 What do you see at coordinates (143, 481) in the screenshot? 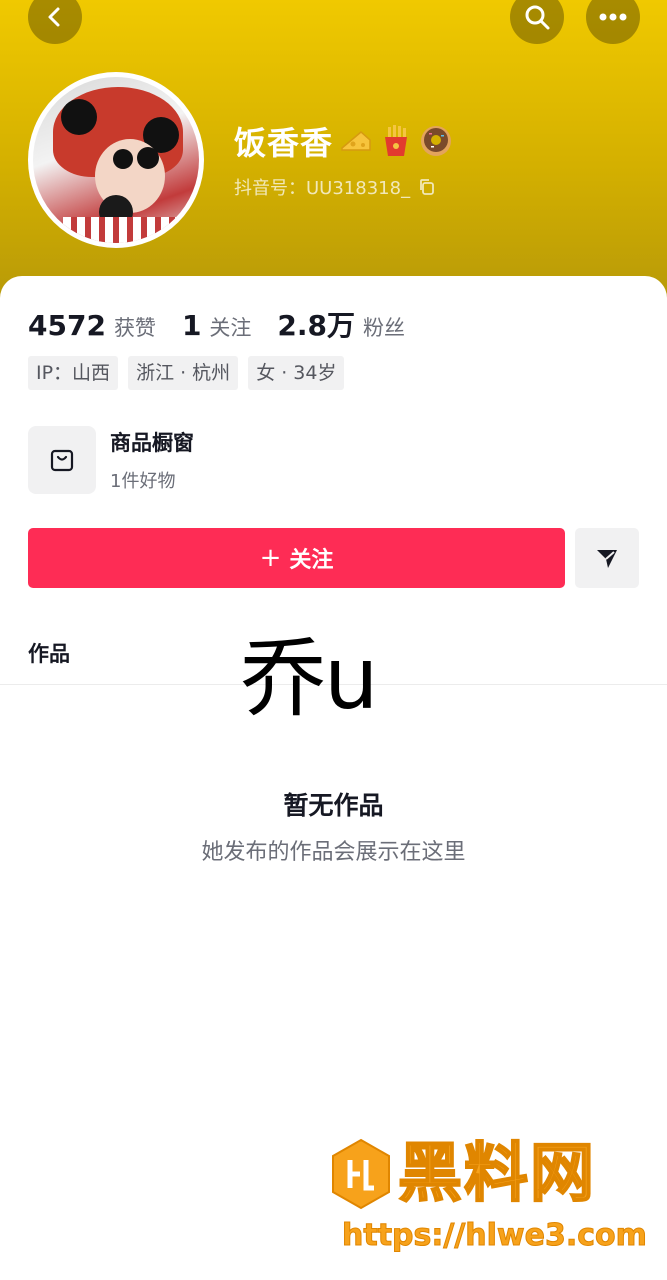
I see `shop-subtitle: 1件好物` at bounding box center [143, 481].